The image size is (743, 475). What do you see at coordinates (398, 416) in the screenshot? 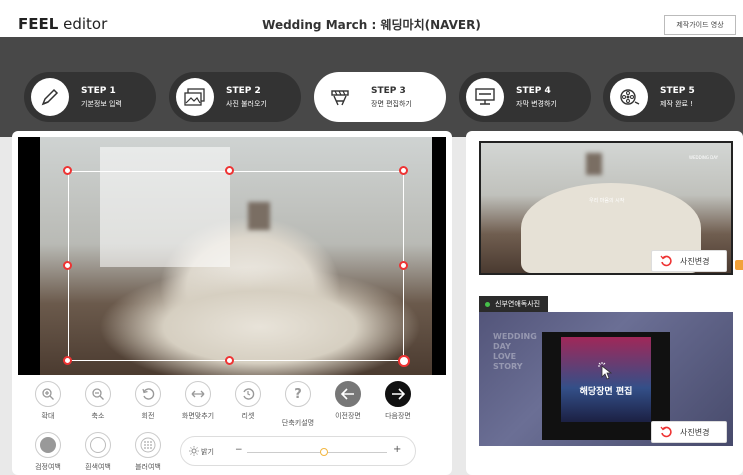
I see `next-scene-label: 다음장면` at bounding box center [398, 416].